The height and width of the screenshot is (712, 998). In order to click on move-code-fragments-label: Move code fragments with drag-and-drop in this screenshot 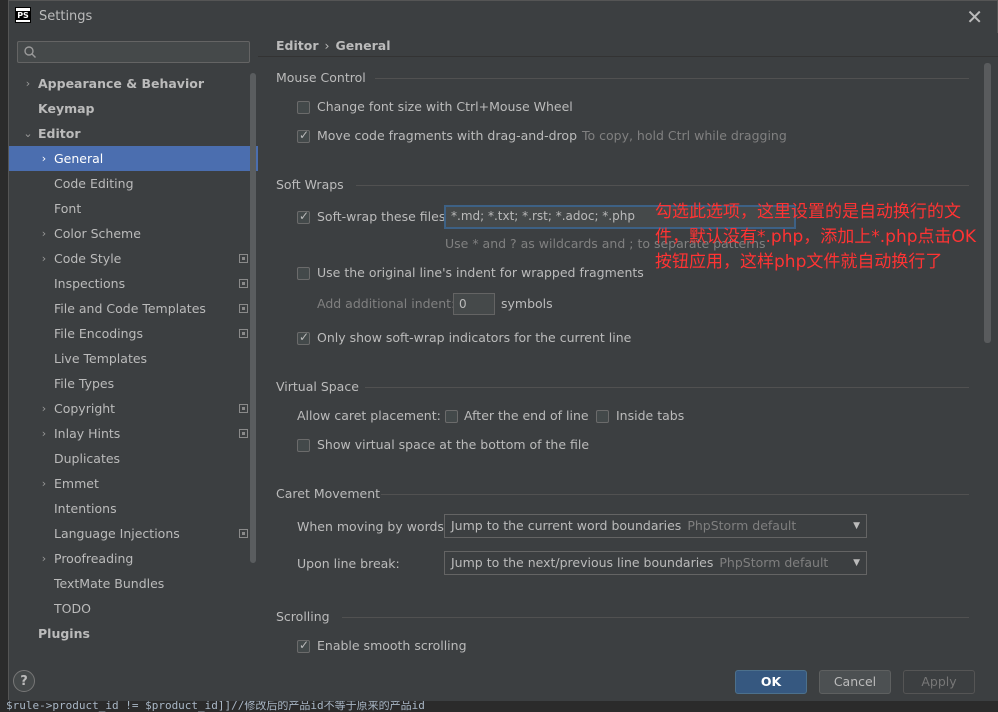, I will do `click(447, 135)`.